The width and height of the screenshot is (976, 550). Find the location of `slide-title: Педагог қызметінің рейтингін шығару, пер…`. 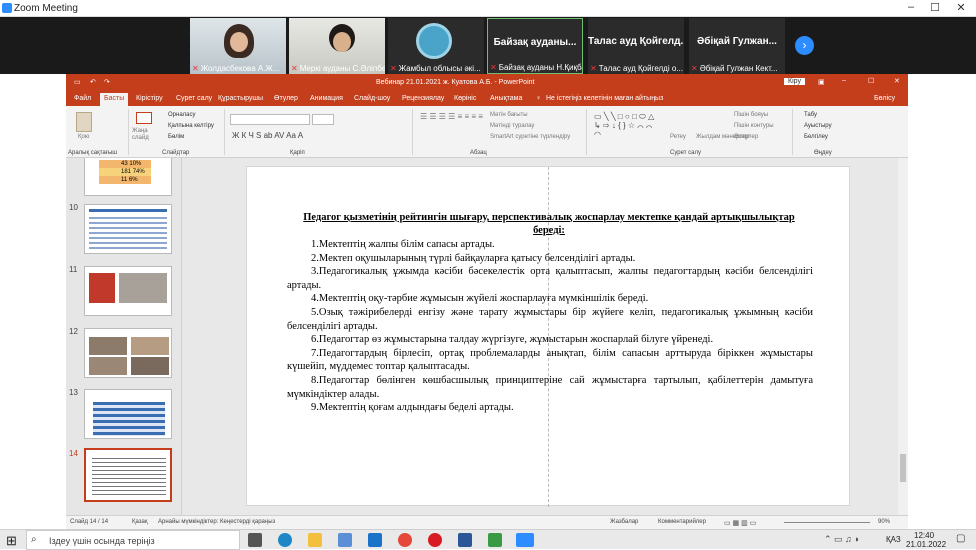

slide-title: Педагог қызметінің рейтингін шығару, пер… is located at coordinates (549, 224).